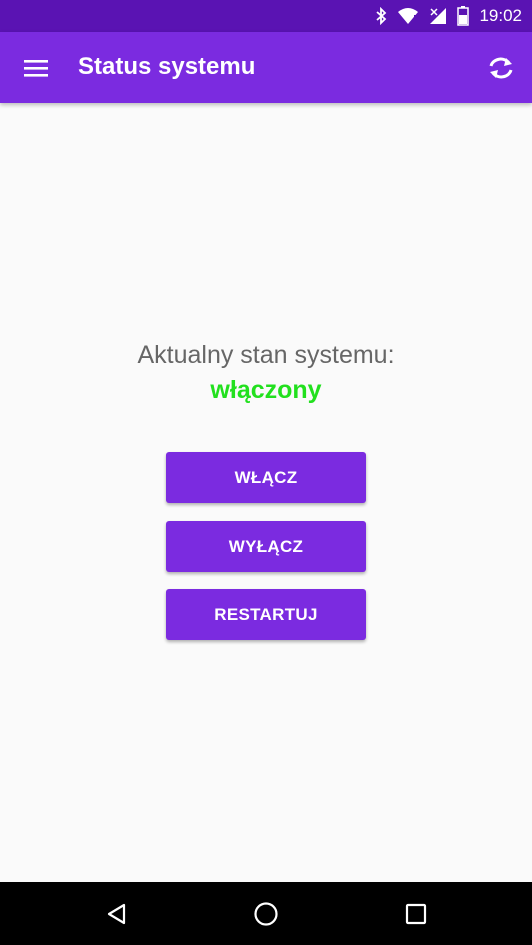  What do you see at coordinates (463, 16) in the screenshot?
I see `battery-icon` at bounding box center [463, 16].